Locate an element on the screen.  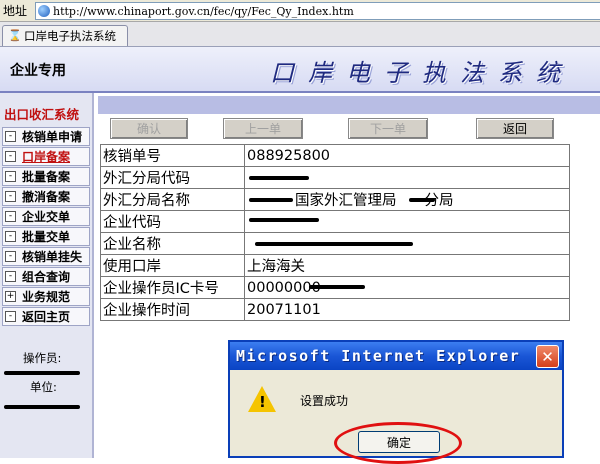
field-label: 外汇分局代码 is located at coordinates (172, 177).